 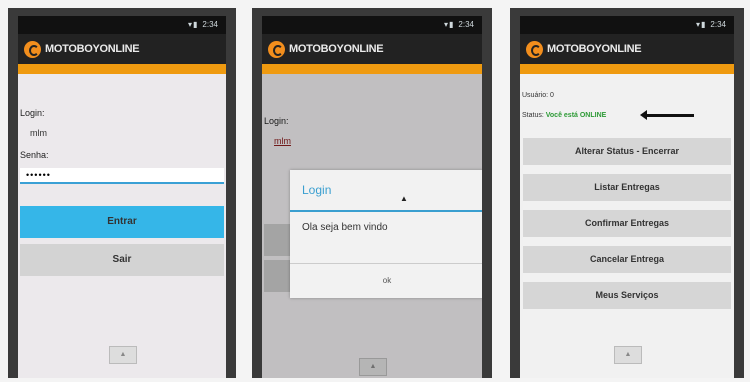 I want to click on status-prefix: Status:, so click(x=533, y=115).